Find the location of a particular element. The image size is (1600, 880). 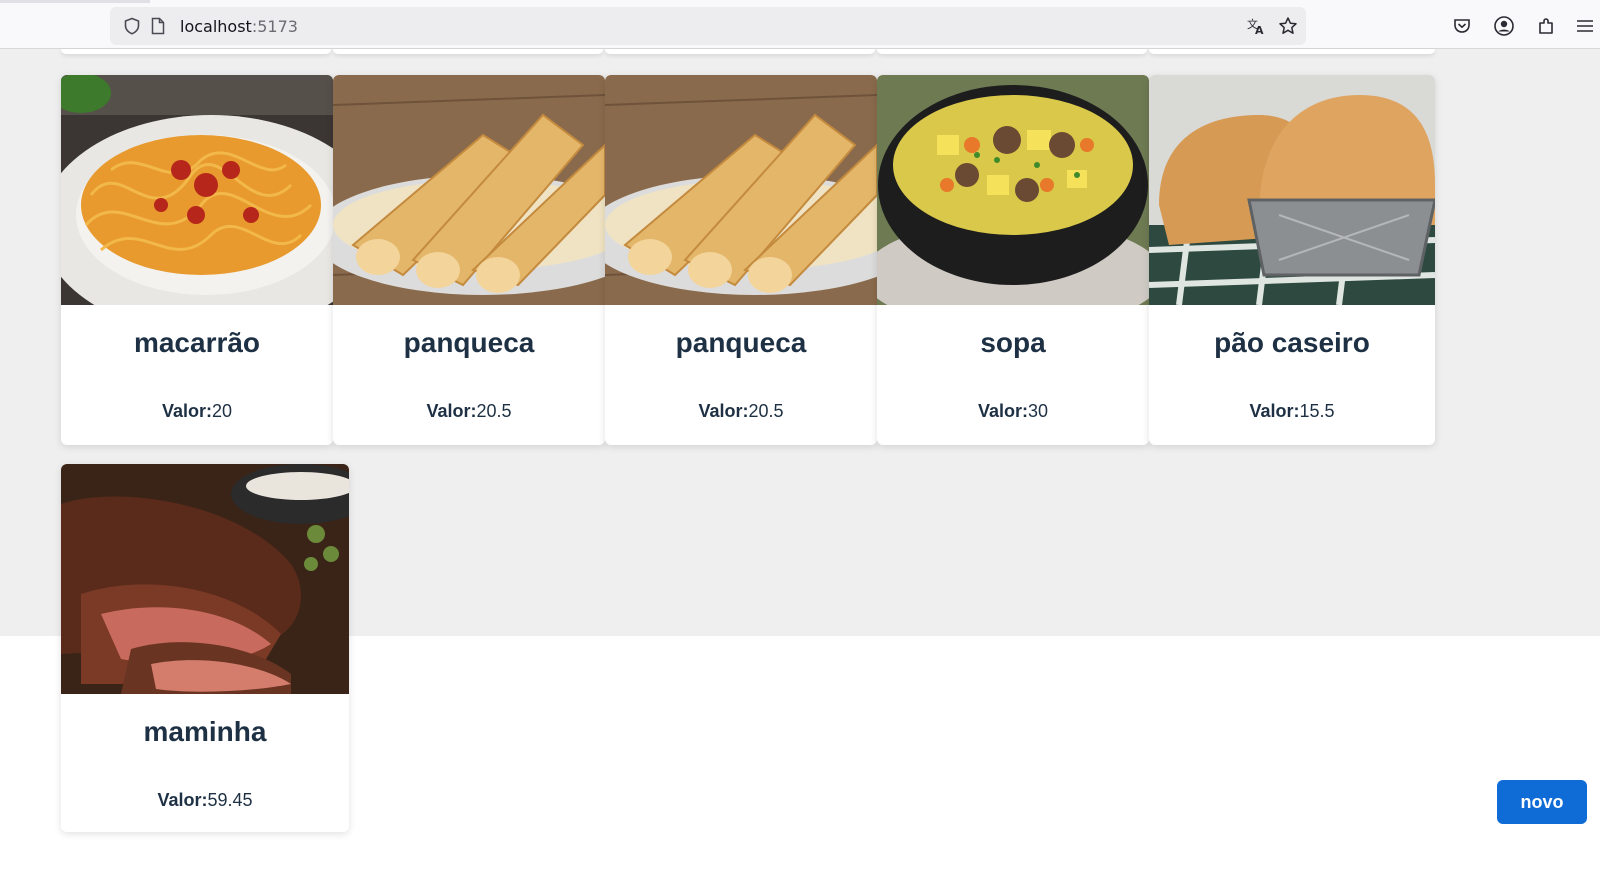

previous-row-edges is located at coordinates (748, 51).